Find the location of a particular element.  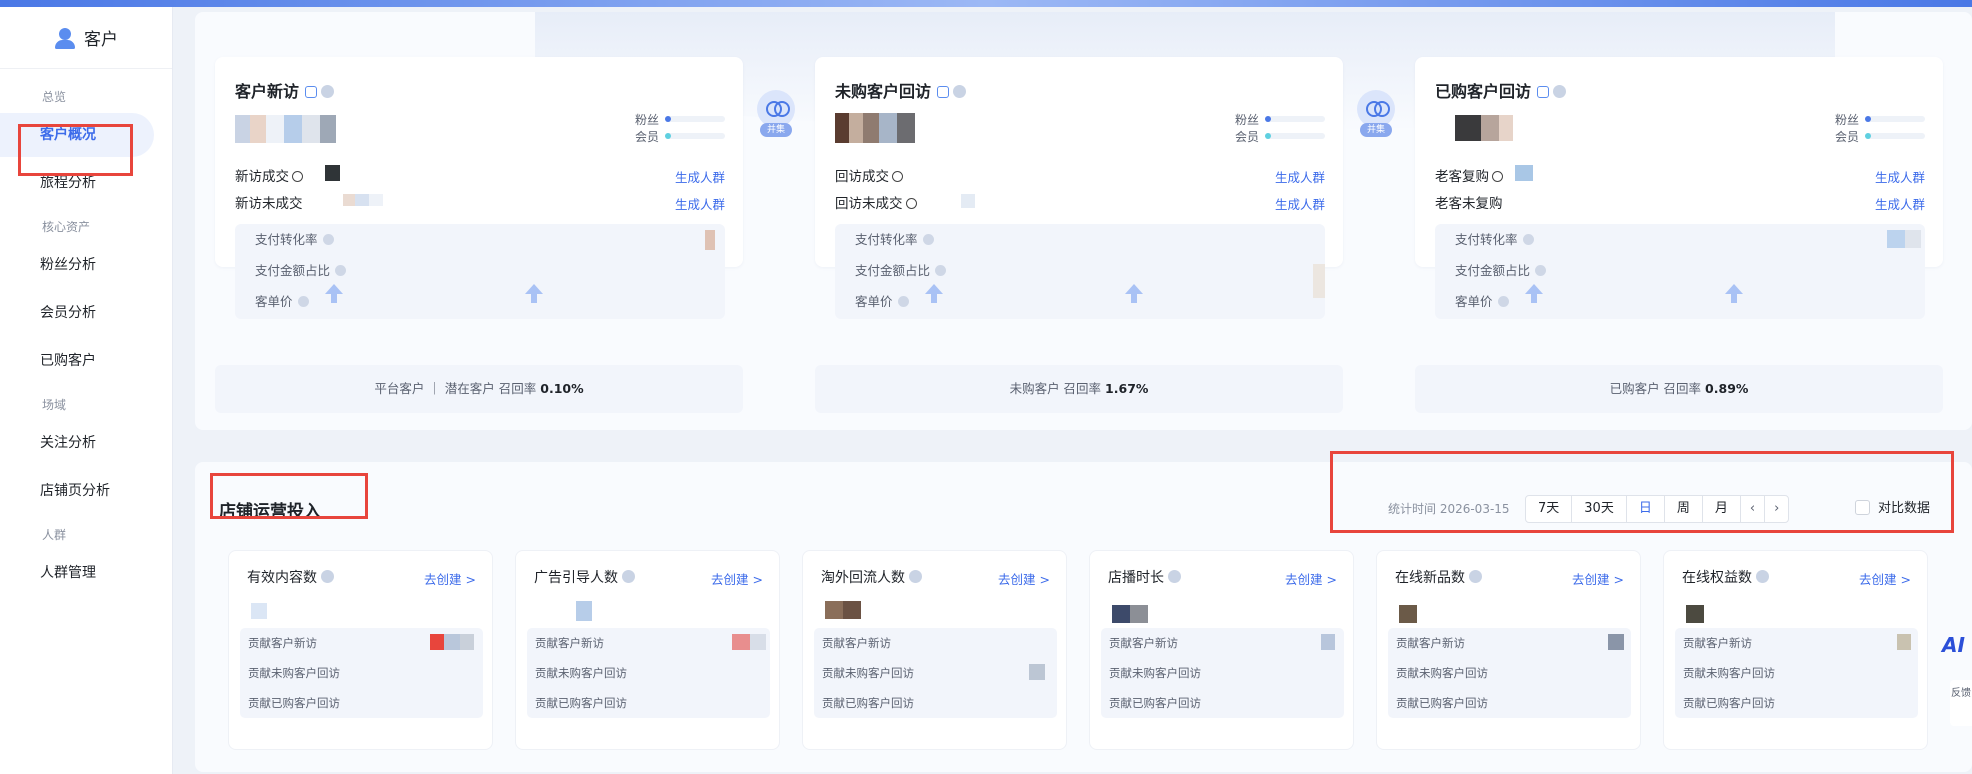

sidebar-item-crowd-management: 人群管理 is located at coordinates (86, 573).